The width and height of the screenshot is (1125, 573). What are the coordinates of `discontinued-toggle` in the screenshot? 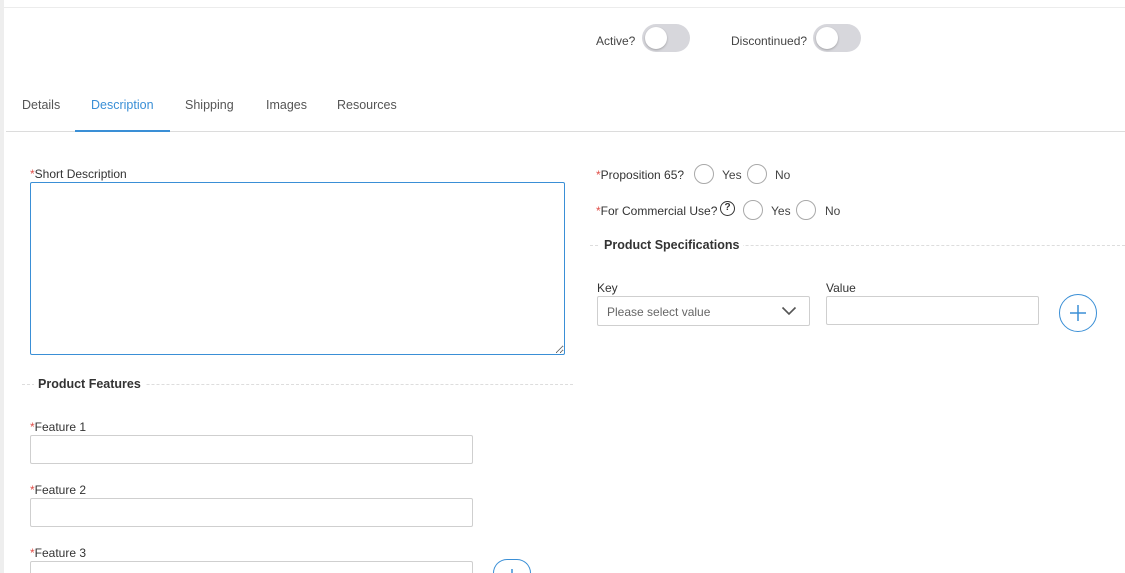 It's located at (837, 38).